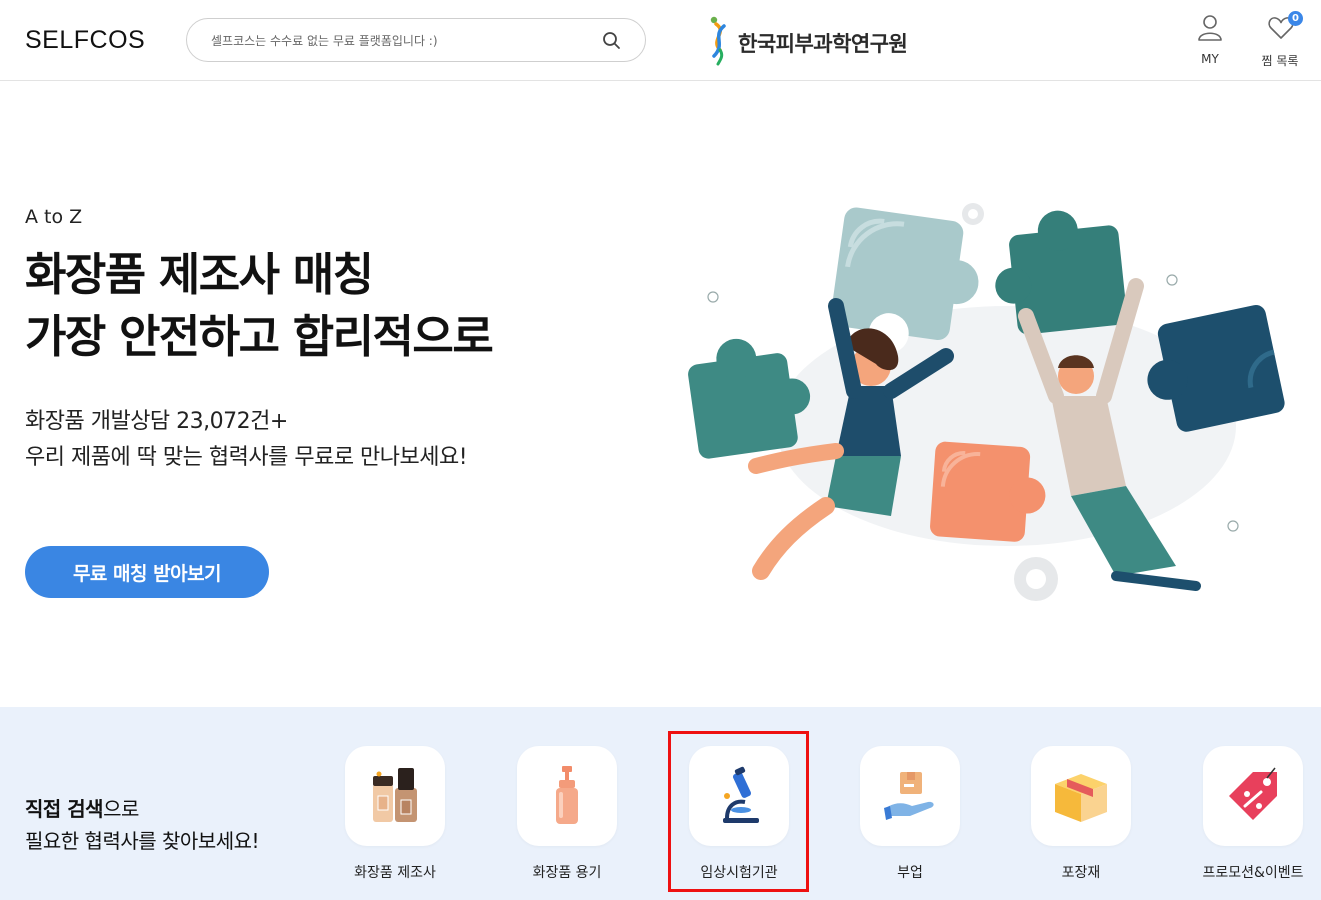  I want to click on category-container-tile, so click(567, 796).